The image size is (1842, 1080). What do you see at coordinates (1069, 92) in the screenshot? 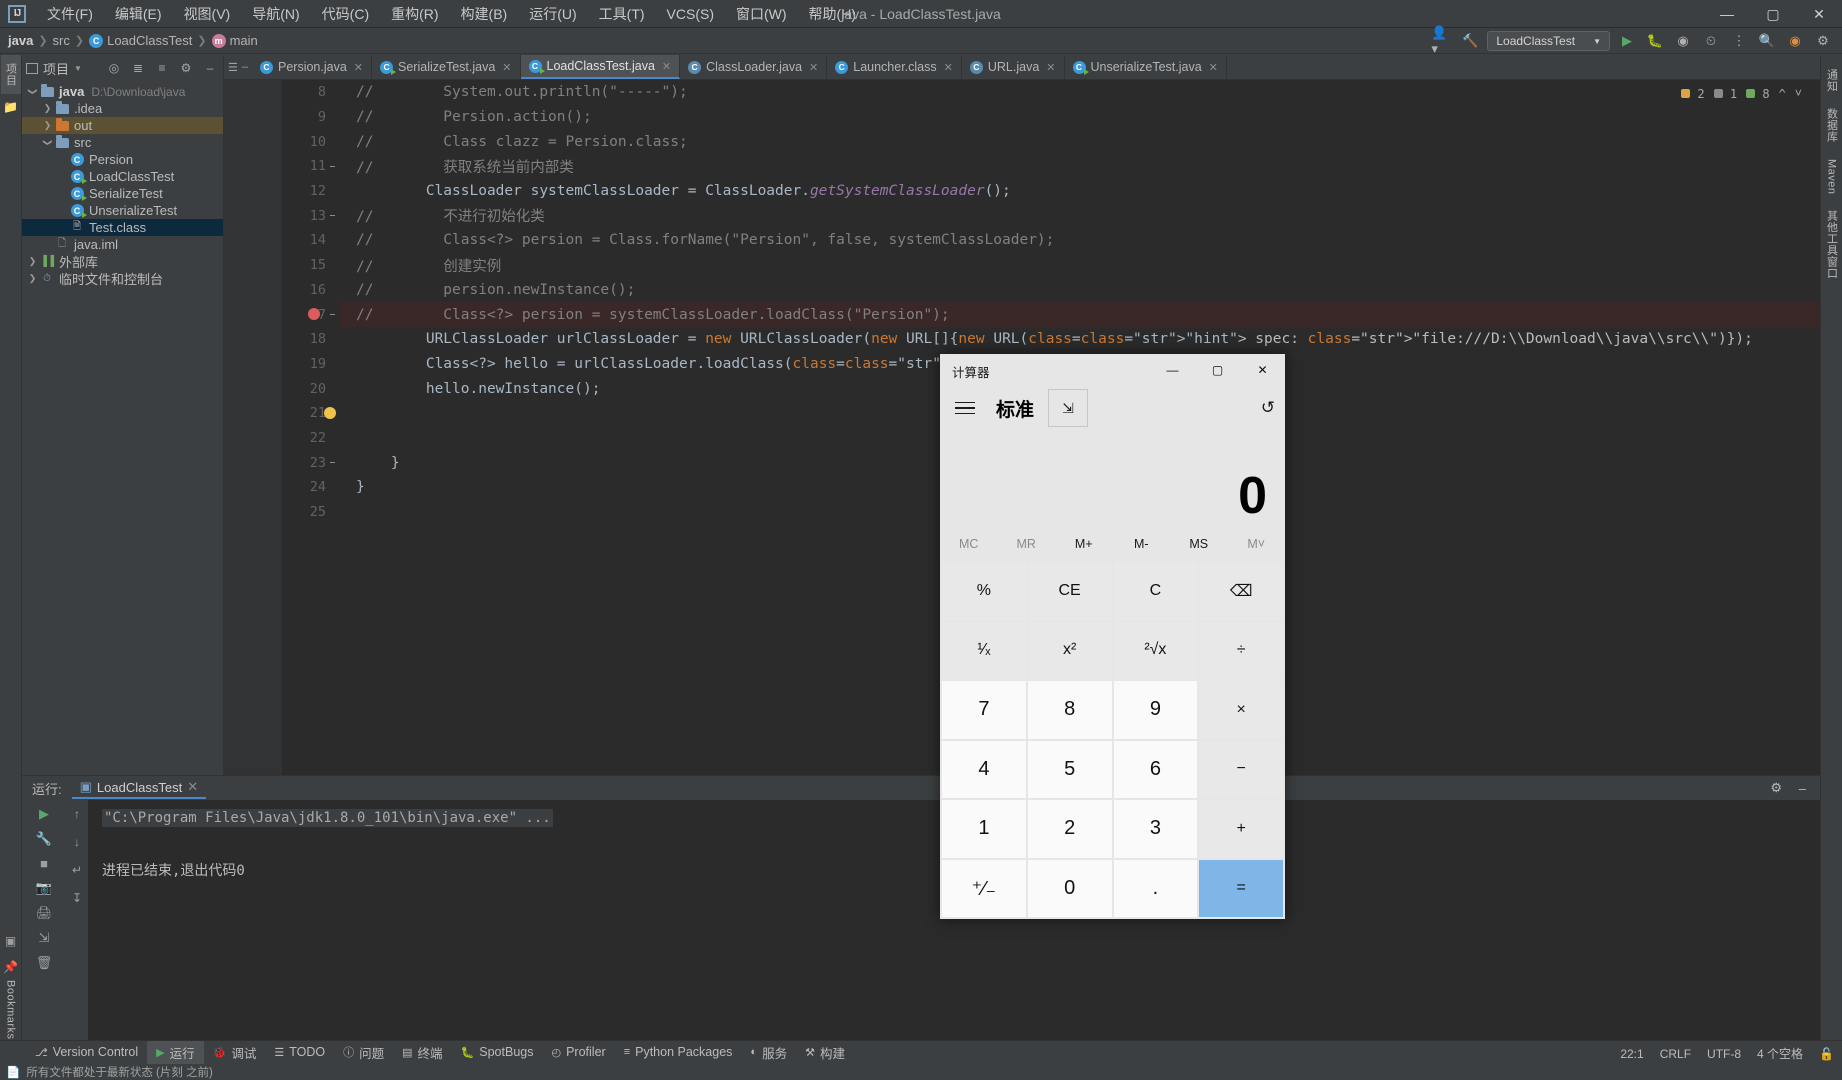
I see `code-line-8: 8 // System.out.println("-----");` at bounding box center [1069, 92].